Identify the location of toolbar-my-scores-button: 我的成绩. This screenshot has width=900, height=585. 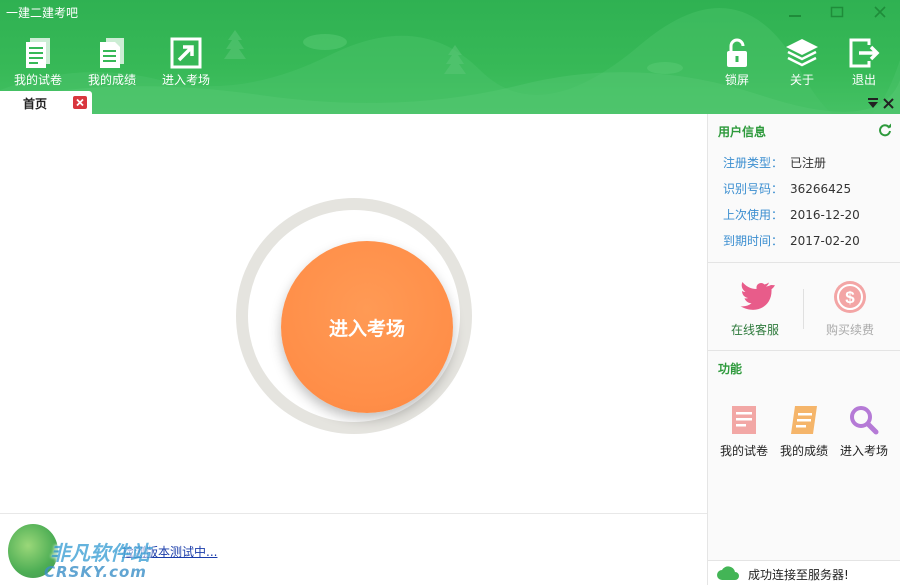
(112, 62).